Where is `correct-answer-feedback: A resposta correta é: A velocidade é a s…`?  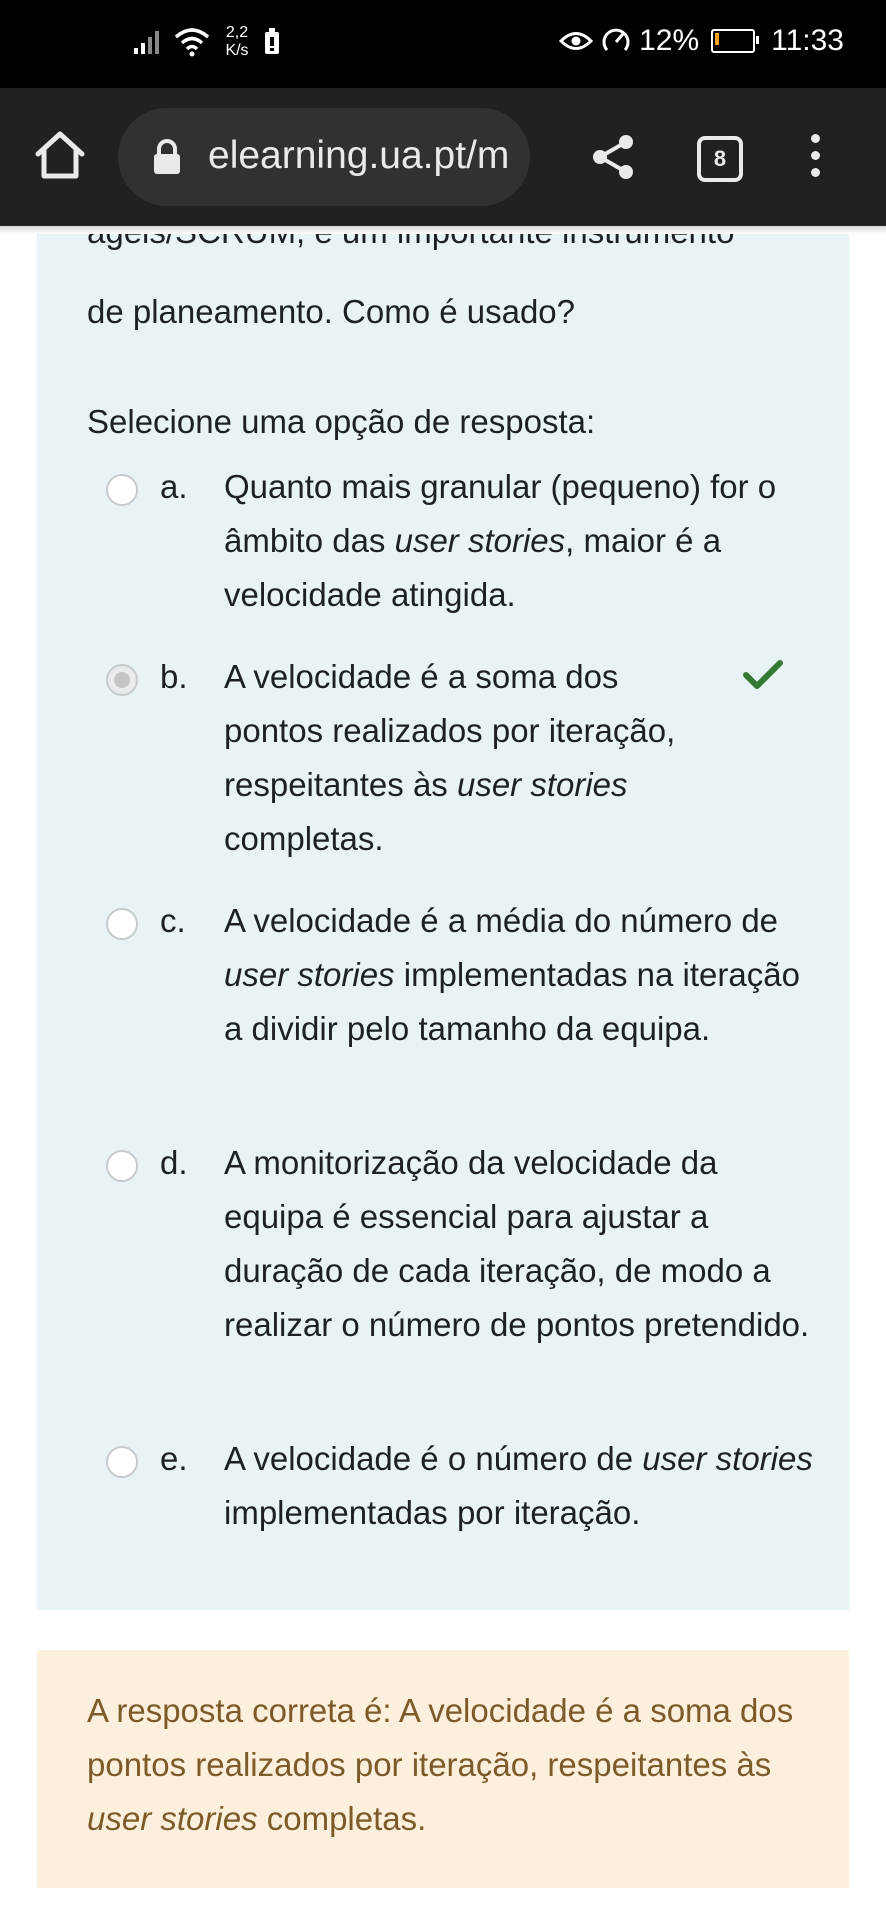 correct-answer-feedback: A resposta correta é: A velocidade é a s… is located at coordinates (443, 1769).